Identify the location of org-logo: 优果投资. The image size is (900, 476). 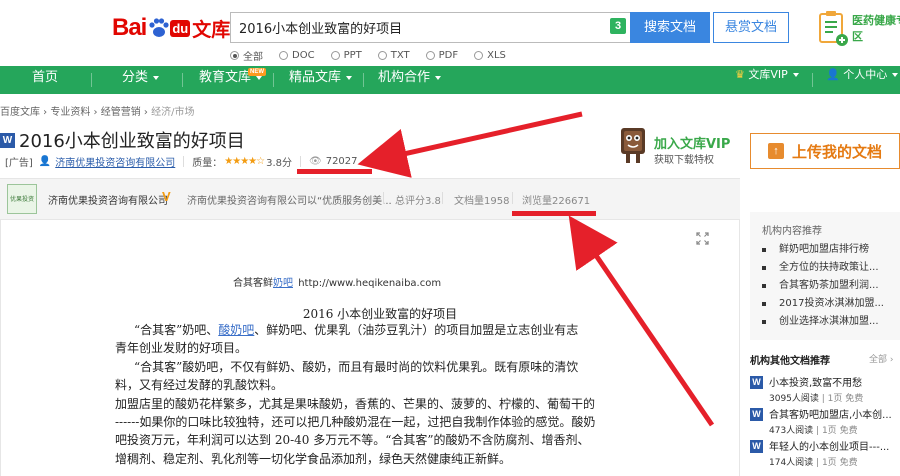
(22, 199).